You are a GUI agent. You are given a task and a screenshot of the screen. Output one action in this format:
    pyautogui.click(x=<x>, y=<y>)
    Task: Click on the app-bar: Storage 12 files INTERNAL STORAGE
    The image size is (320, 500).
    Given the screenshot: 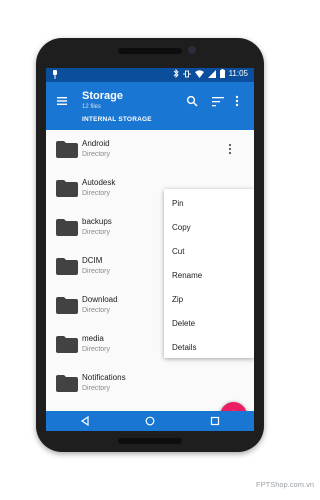 What is the action you would take?
    pyautogui.click(x=150, y=106)
    